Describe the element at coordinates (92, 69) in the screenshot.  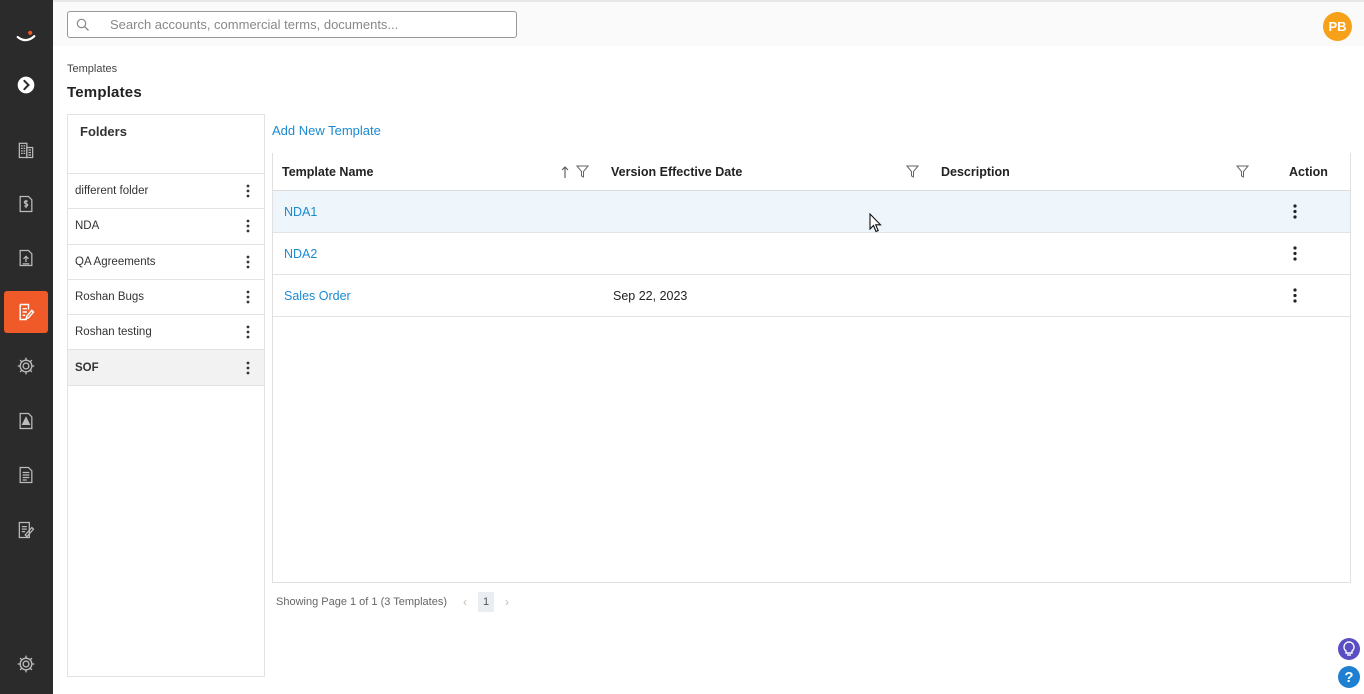
I see `breadcrumb: Templates` at that location.